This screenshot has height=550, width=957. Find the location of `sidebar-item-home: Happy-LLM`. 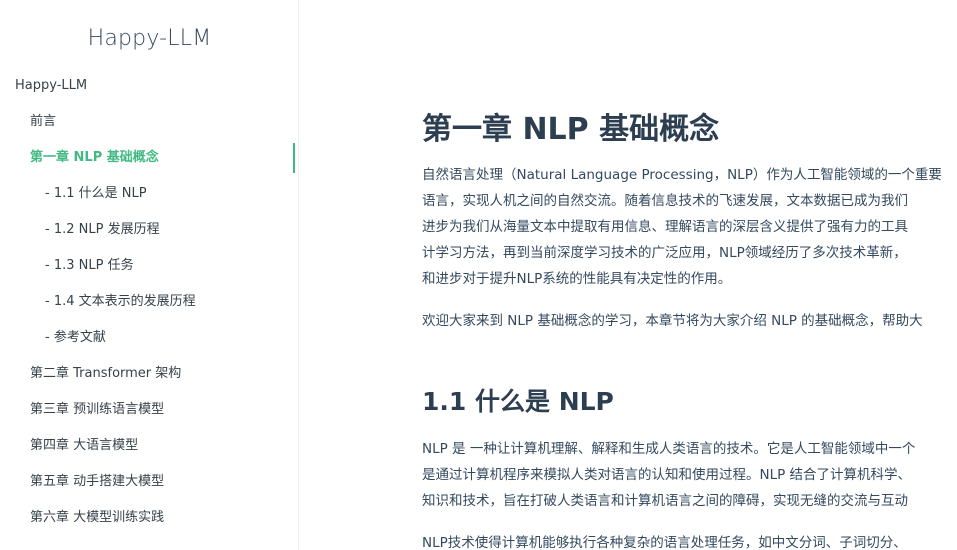

sidebar-item-home: Happy-LLM is located at coordinates (149, 86).